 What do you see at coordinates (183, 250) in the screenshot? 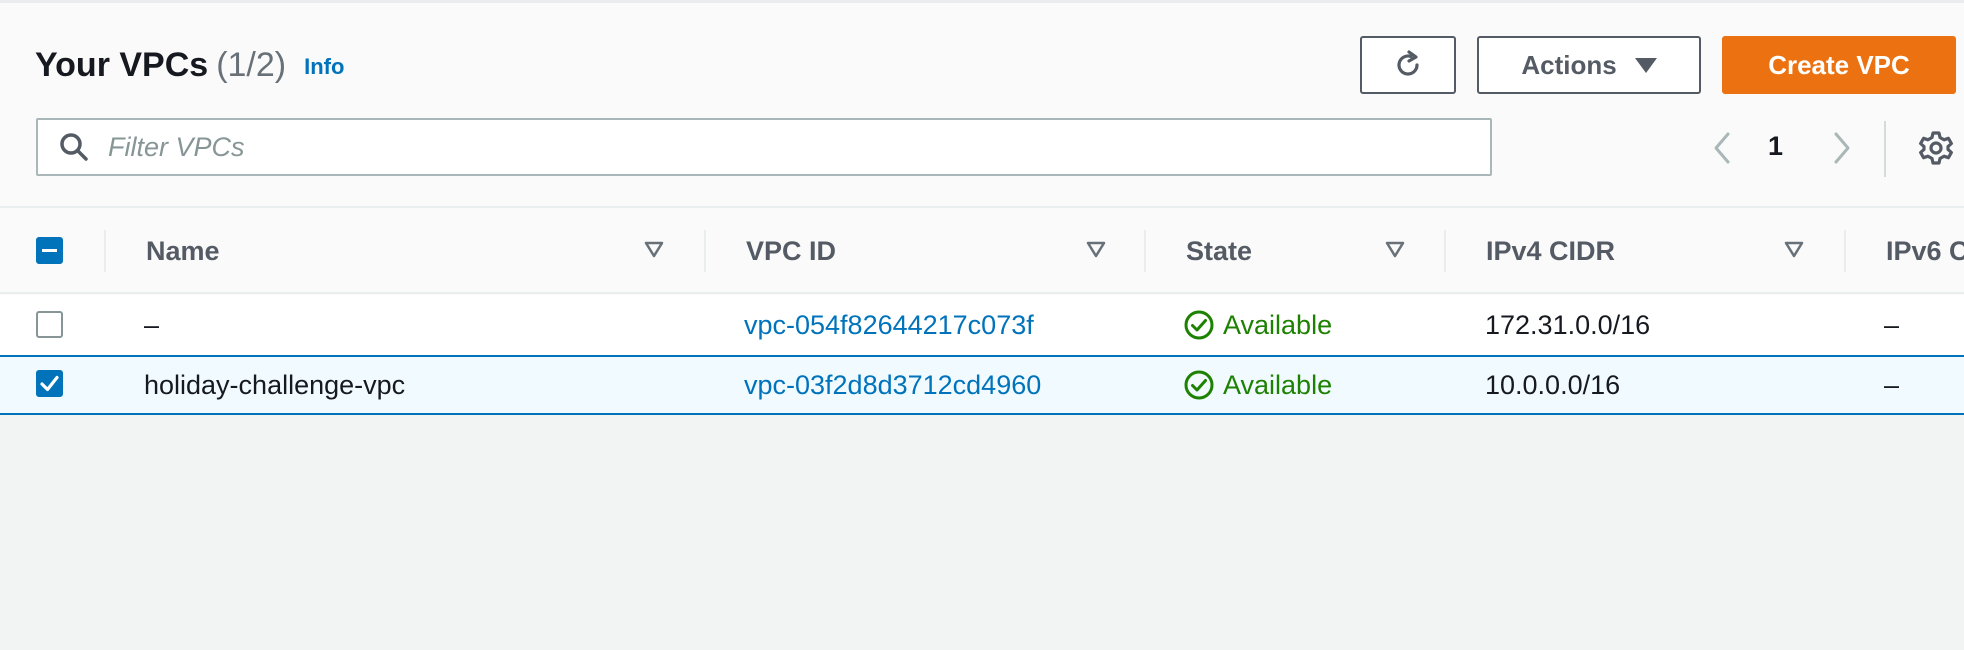
I see `column-label: Name` at bounding box center [183, 250].